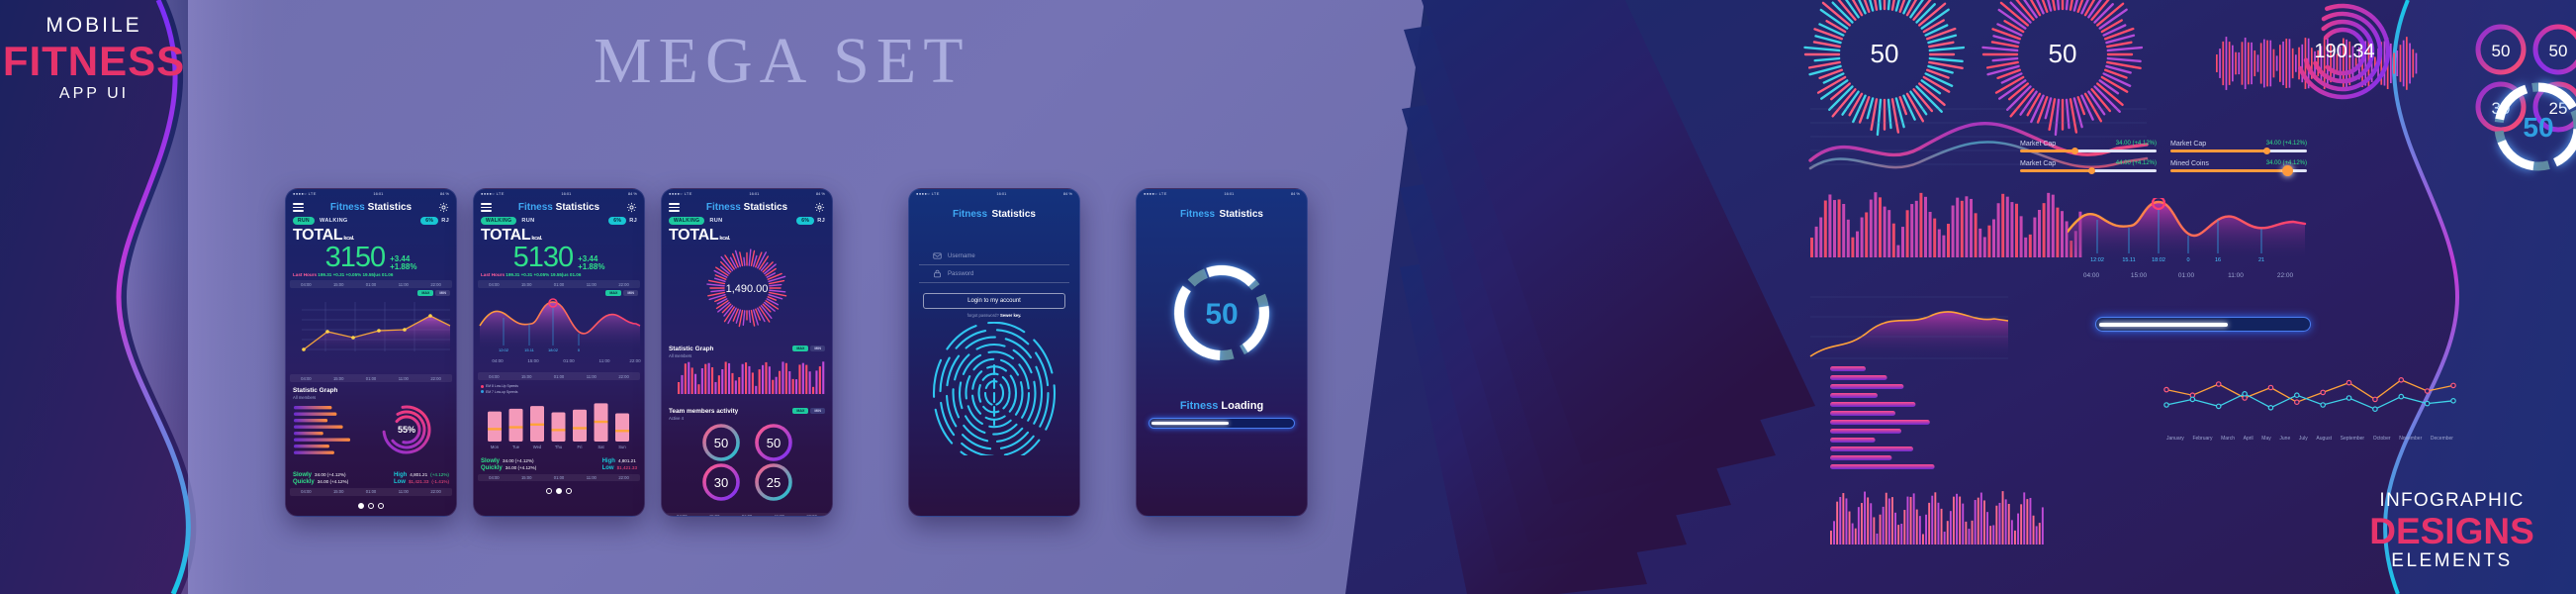 Image resolution: width=2576 pixels, height=594 pixels. I want to click on svg-text: Fri, so click(580, 447).